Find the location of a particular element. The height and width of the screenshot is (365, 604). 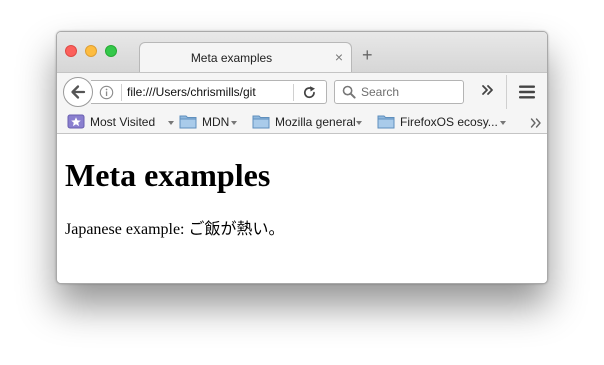

bookmark-most-visited: Most Visited is located at coordinates (120, 123).